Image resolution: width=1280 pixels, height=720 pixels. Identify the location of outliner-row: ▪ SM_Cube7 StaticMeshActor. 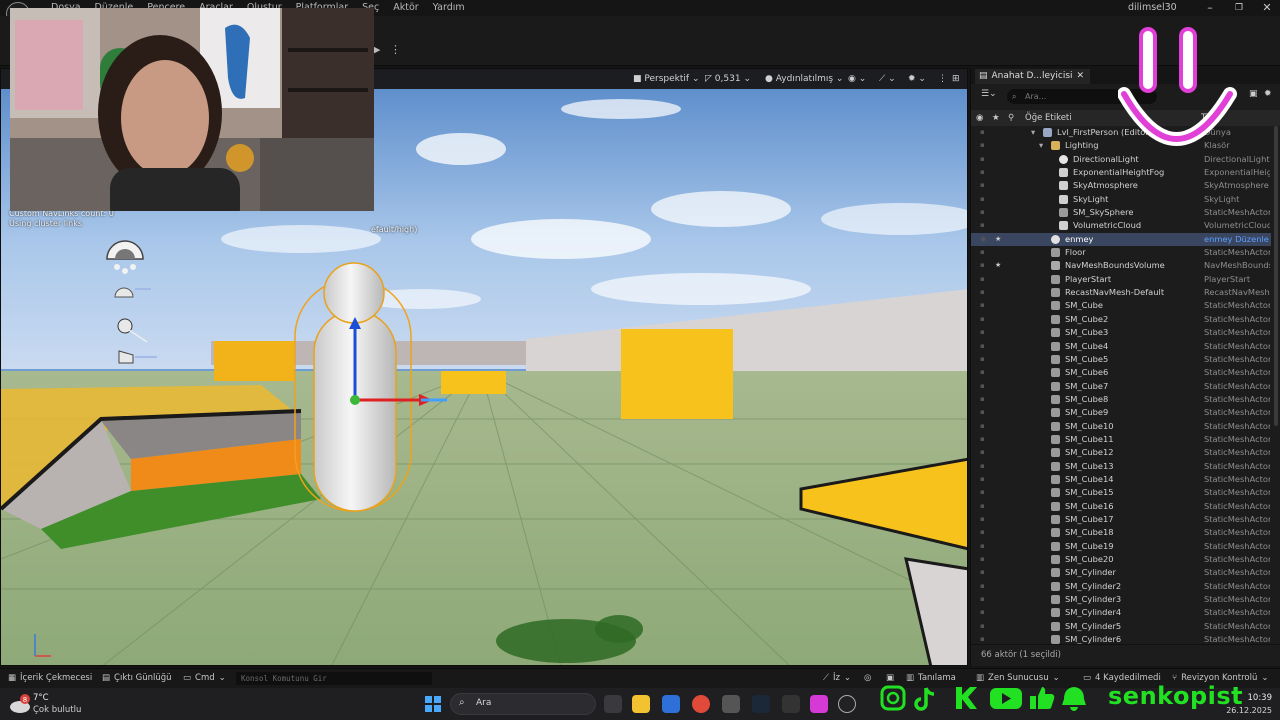
(1121, 386).